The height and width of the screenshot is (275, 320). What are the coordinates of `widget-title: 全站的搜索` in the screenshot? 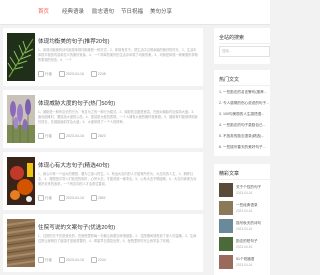 It's located at (232, 38).